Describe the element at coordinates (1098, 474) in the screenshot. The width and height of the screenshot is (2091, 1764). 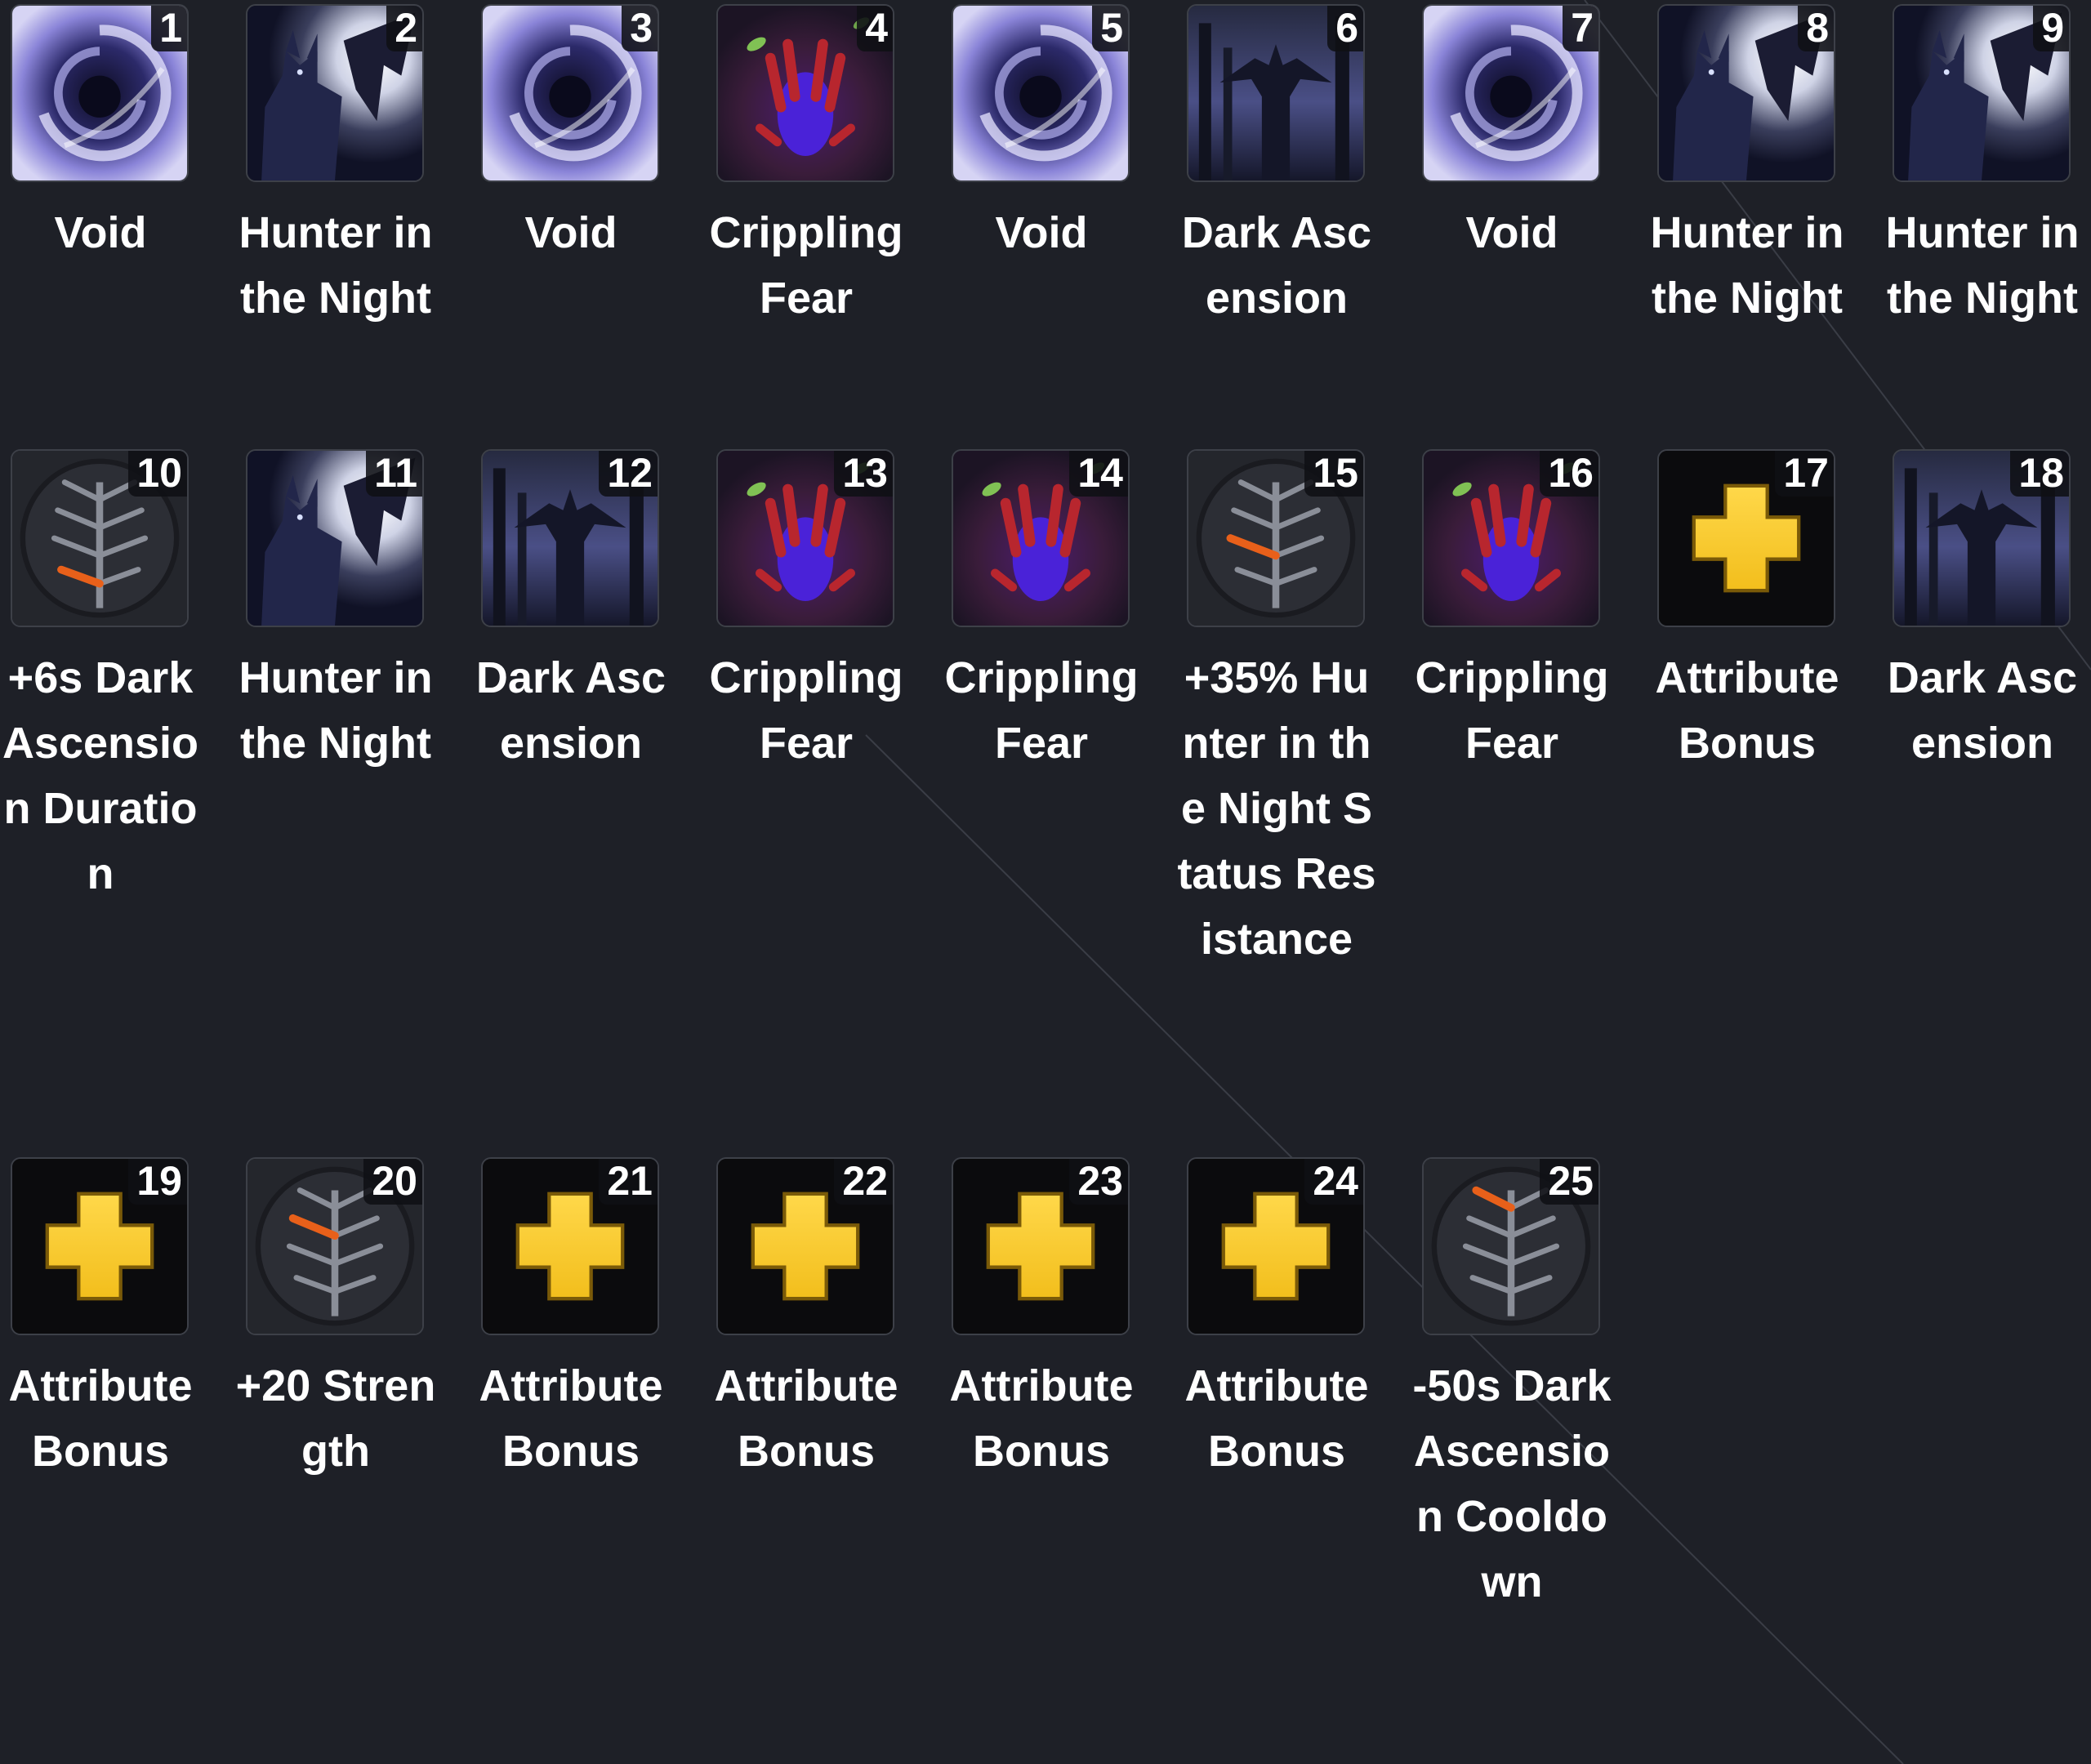
I see `talent-order-number: 14` at that location.